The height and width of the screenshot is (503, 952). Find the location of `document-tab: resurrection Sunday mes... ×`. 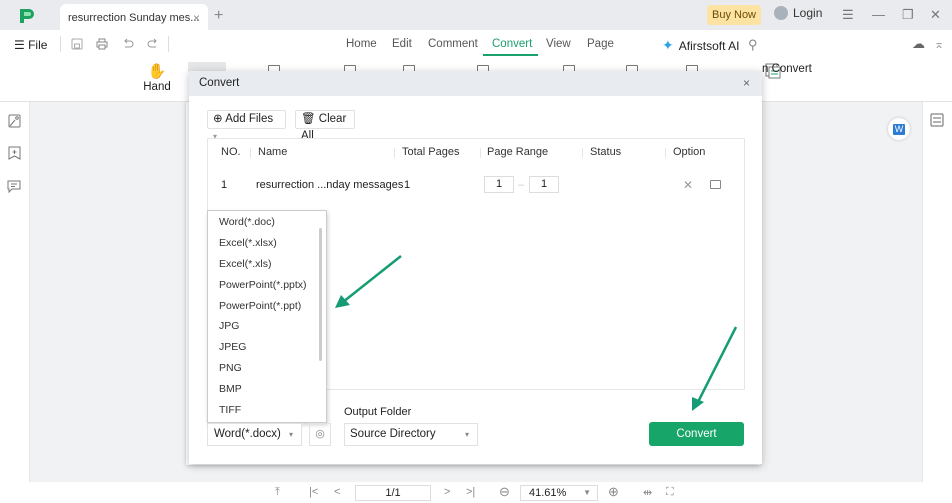

document-tab: resurrection Sunday mes... × is located at coordinates (134, 17).